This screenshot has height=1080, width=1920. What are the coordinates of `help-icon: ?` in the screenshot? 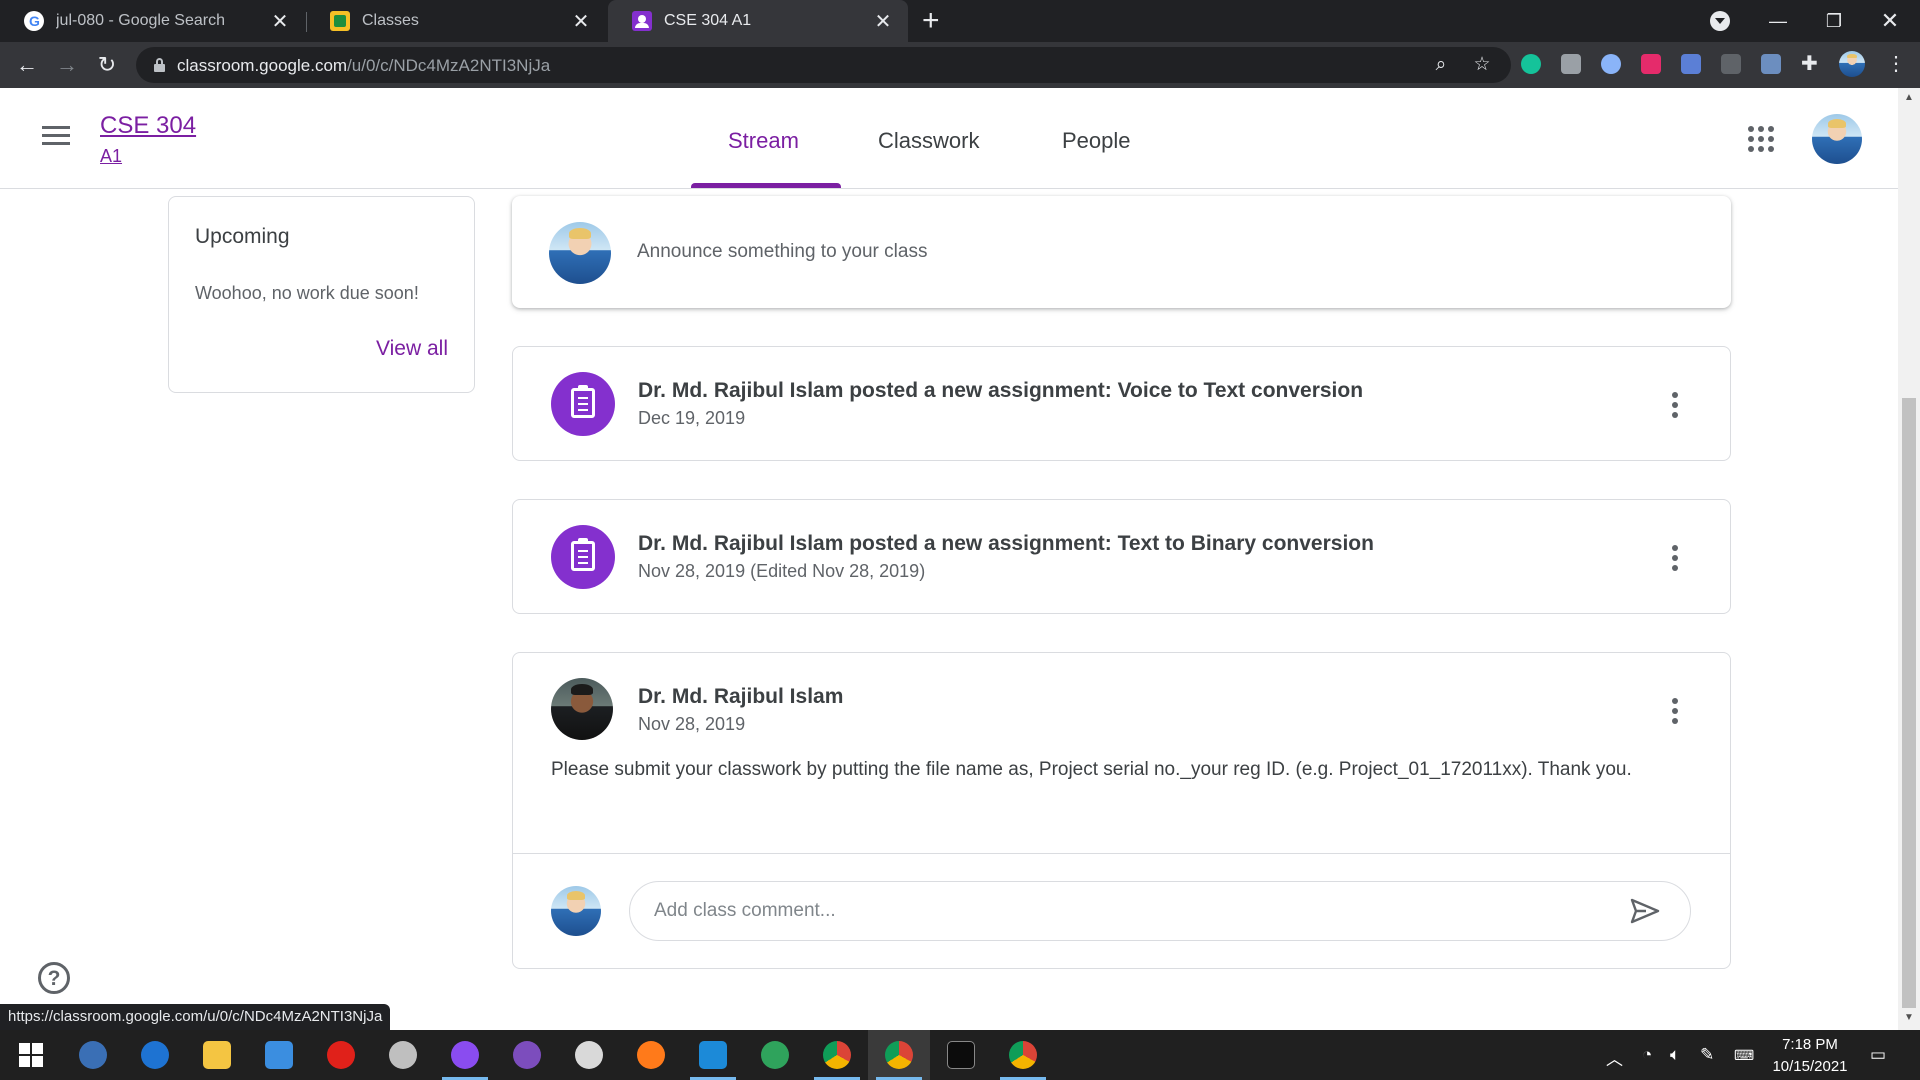 It's located at (54, 978).